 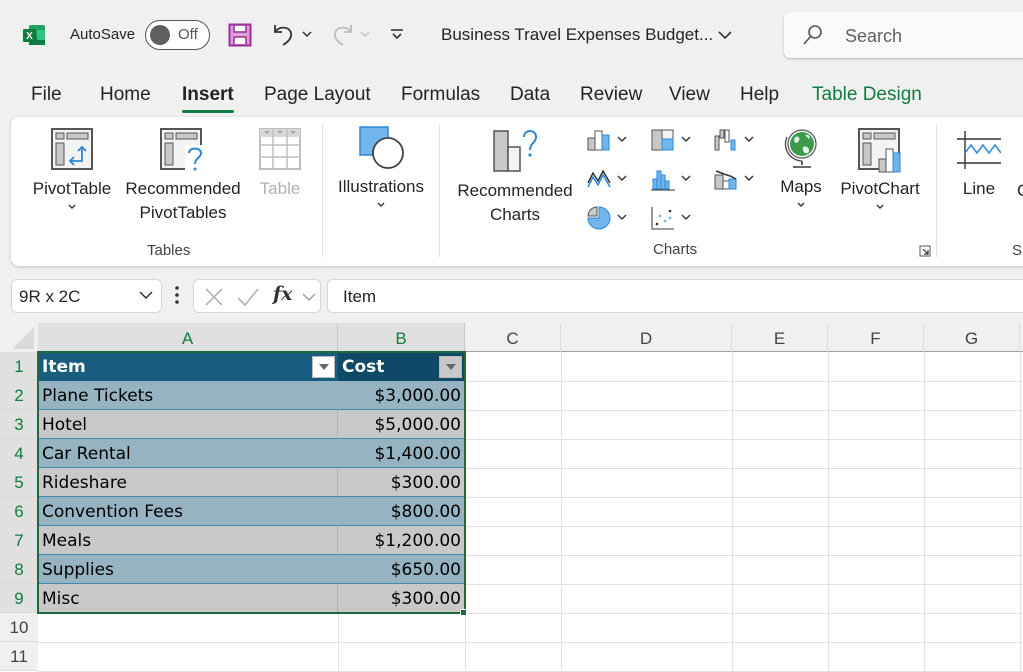 What do you see at coordinates (64, 367) in the screenshot?
I see `header-item-text: Item` at bounding box center [64, 367].